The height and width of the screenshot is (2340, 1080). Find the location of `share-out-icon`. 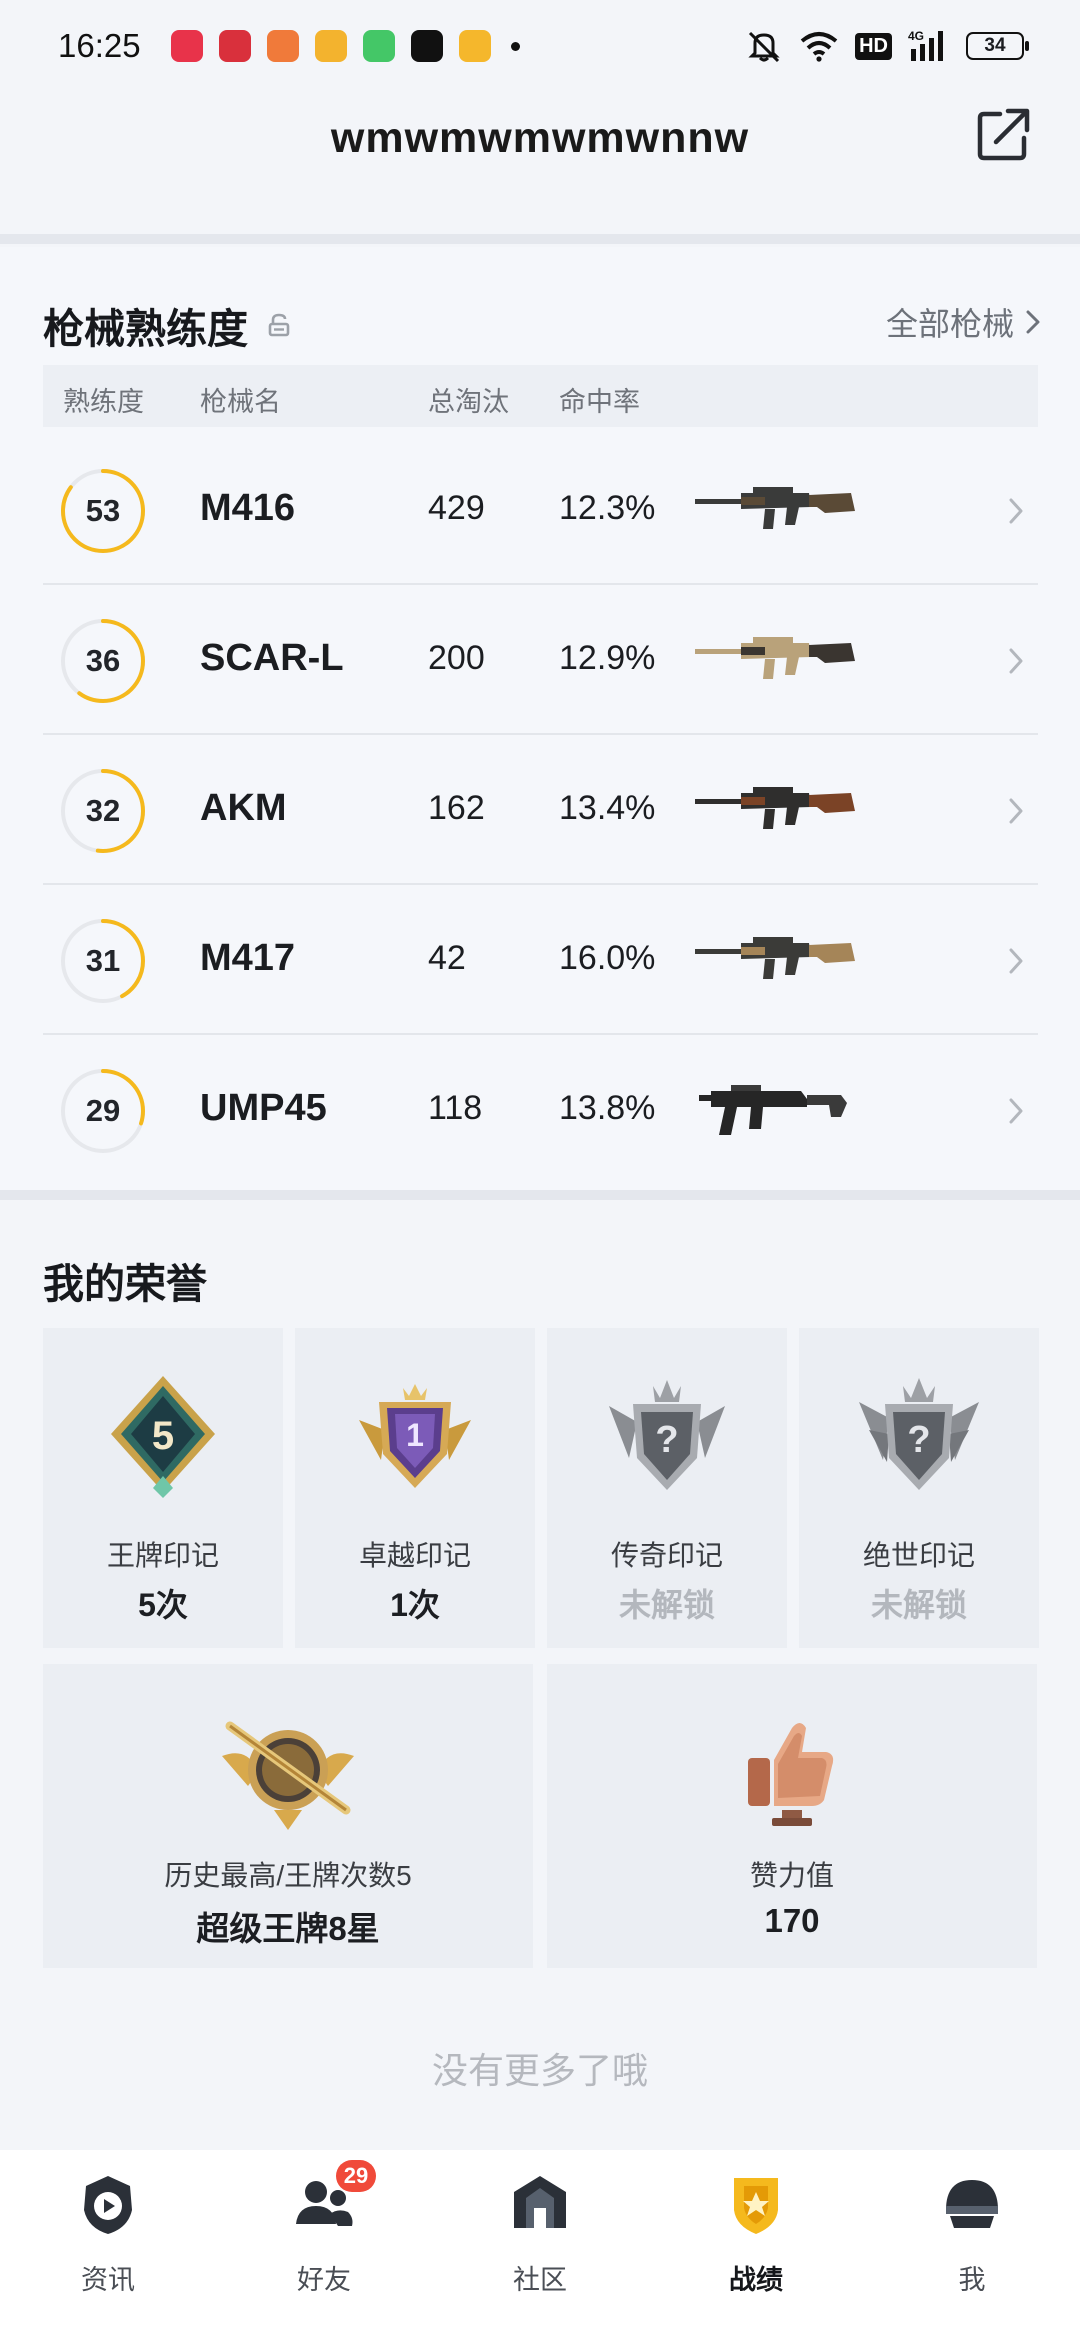

share-out-icon is located at coordinates (1004, 134).